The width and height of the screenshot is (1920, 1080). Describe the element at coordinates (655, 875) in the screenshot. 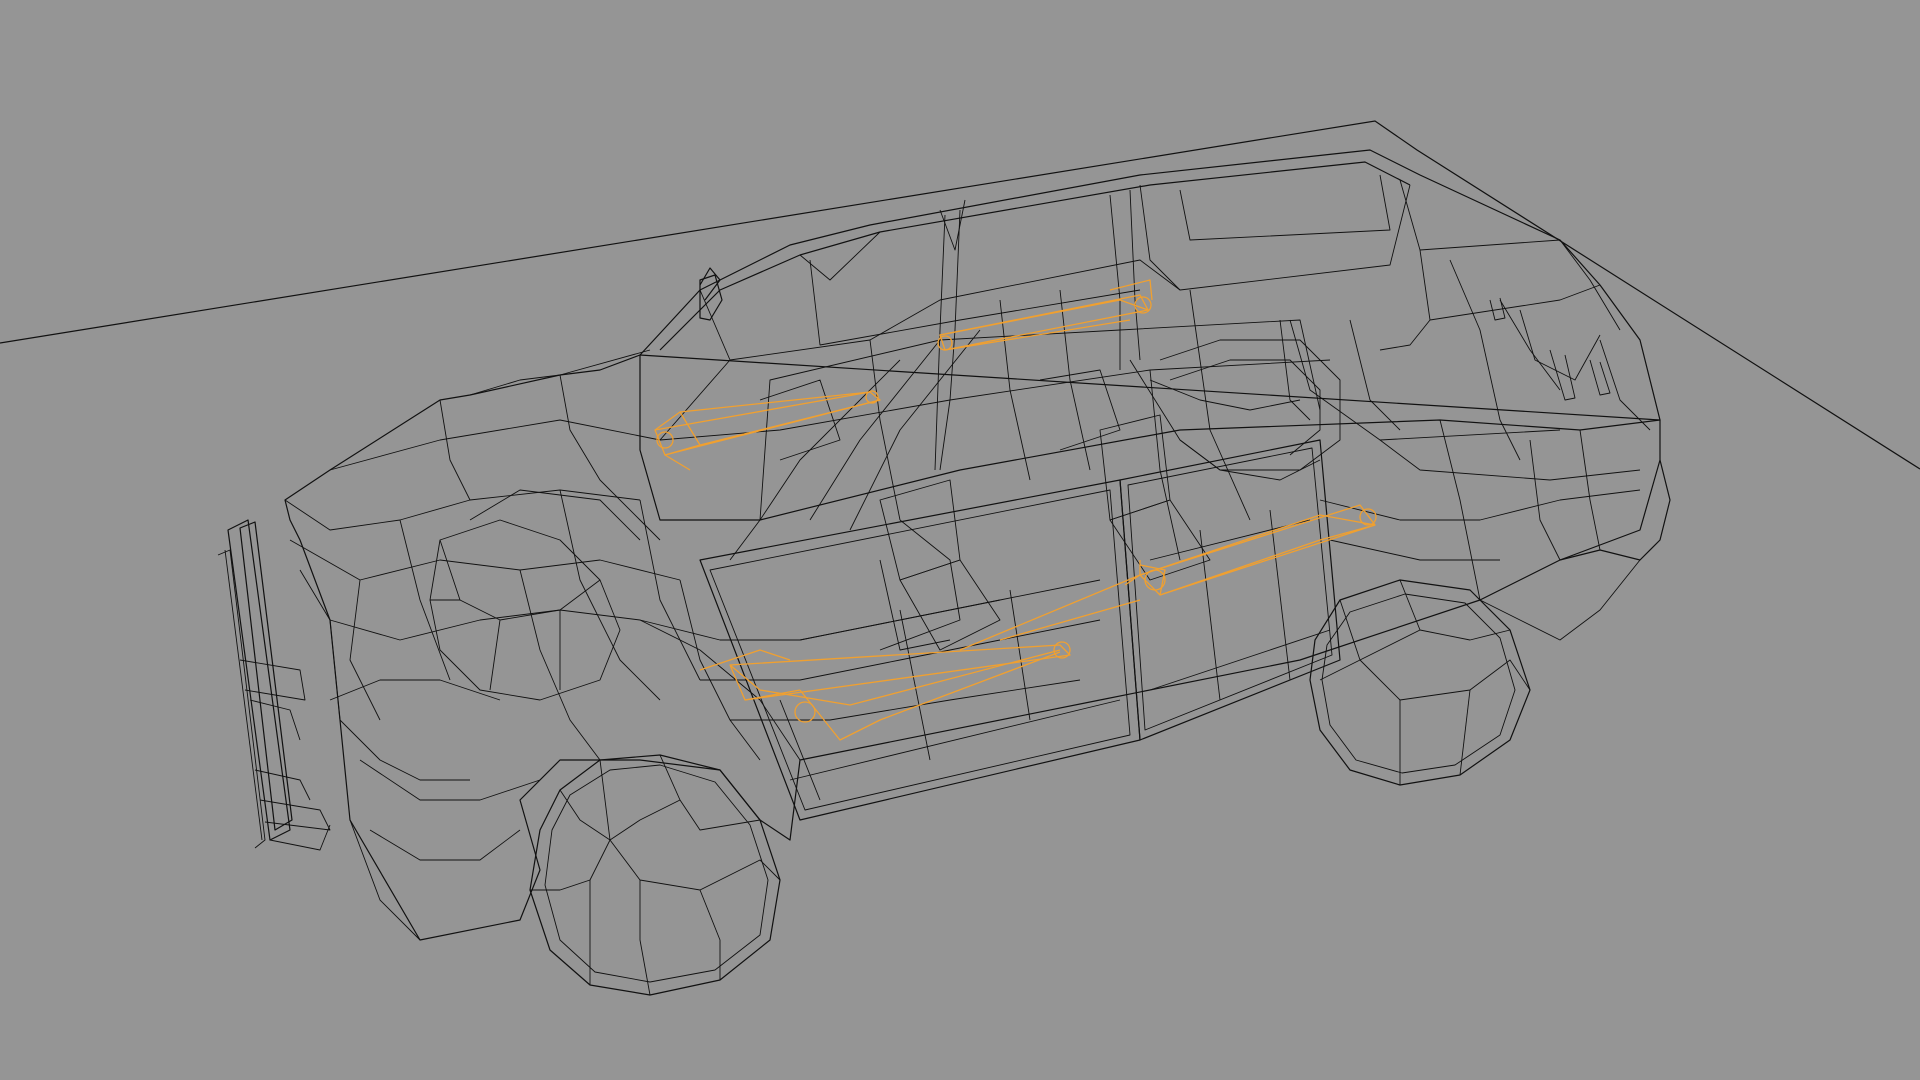

I see `front-wheel-mesh` at that location.